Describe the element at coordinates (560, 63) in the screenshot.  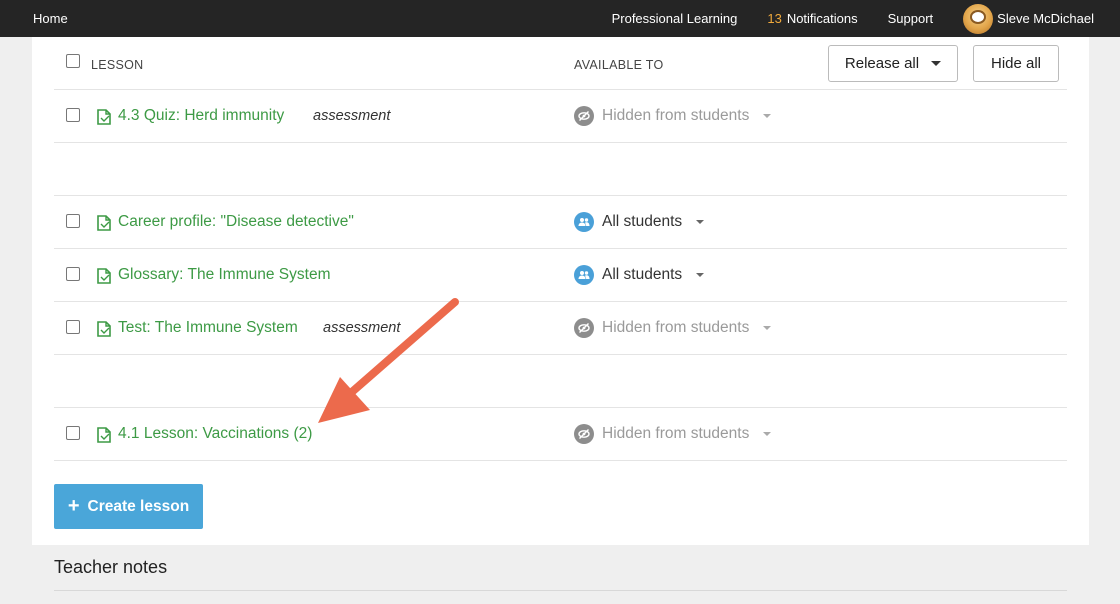
I see `table-header: LESSON AVAILABLE TO Release all Hide all` at that location.